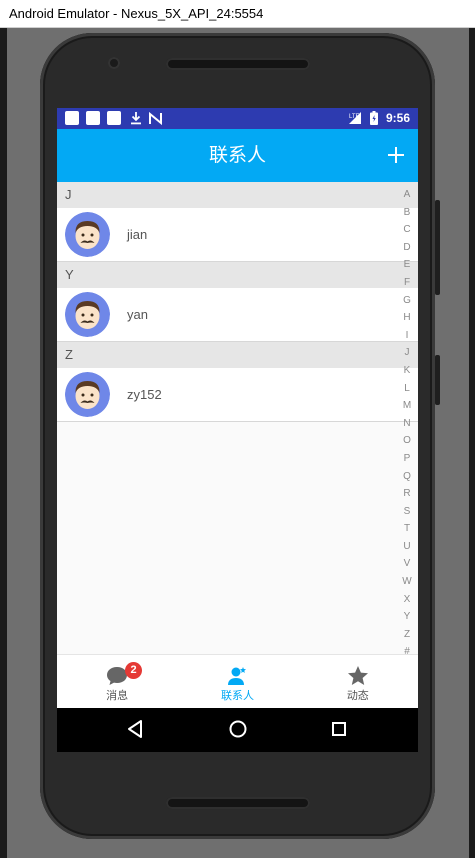 The width and height of the screenshot is (475, 858). I want to click on nav-label: 动态, so click(357, 695).